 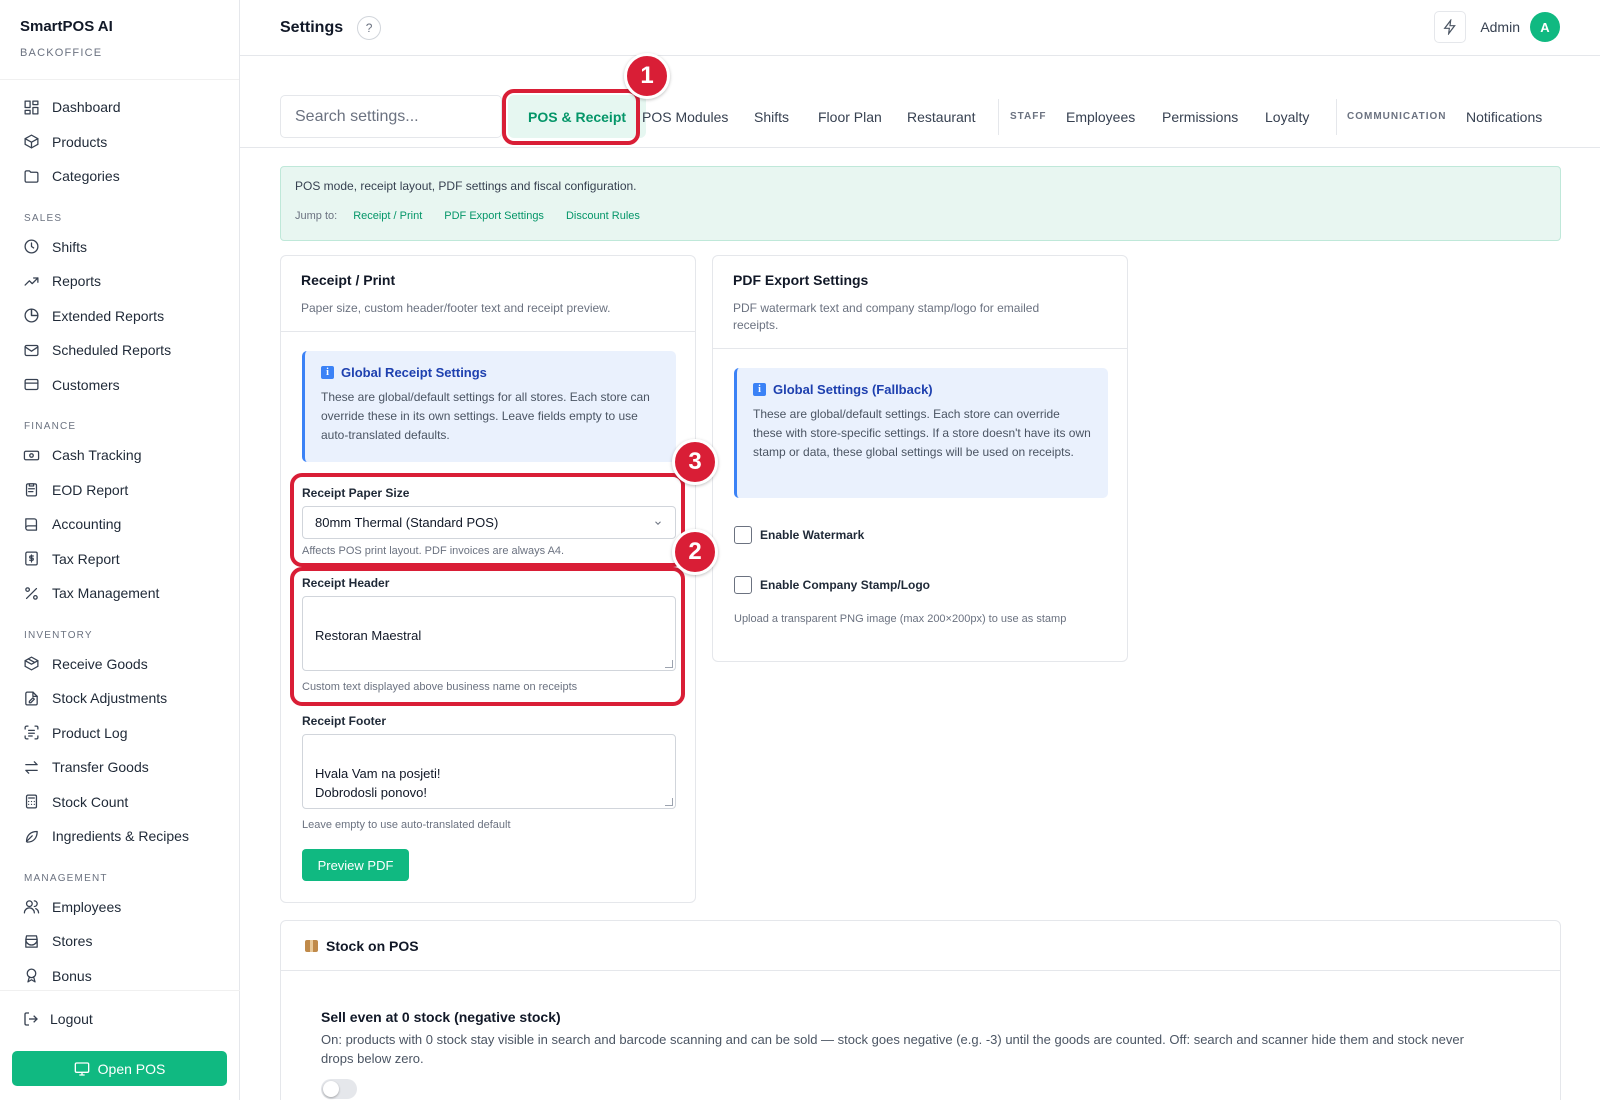 What do you see at coordinates (603, 216) in the screenshot?
I see `jump-link-discount-rules: Discount Rules` at bounding box center [603, 216].